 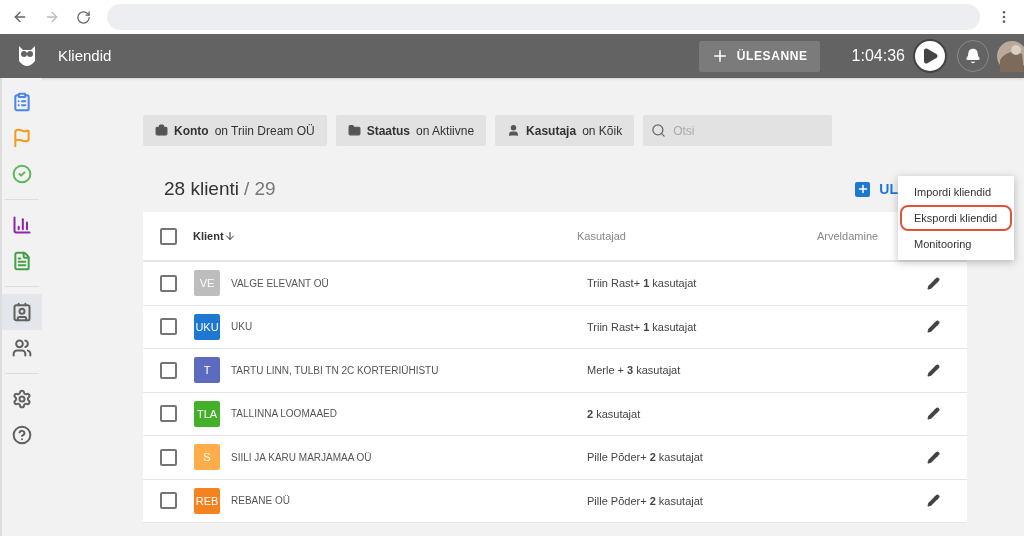 I want to click on column-header: Arveldamine, so click(x=848, y=236).